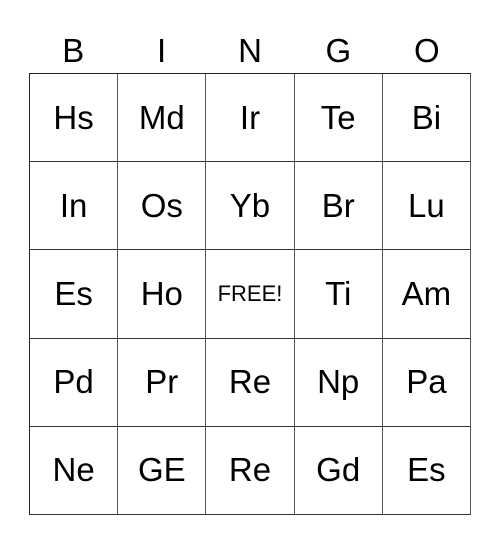 This screenshot has height=544, width=500. What do you see at coordinates (338, 382) in the screenshot?
I see `bingo-cell: Np` at bounding box center [338, 382].